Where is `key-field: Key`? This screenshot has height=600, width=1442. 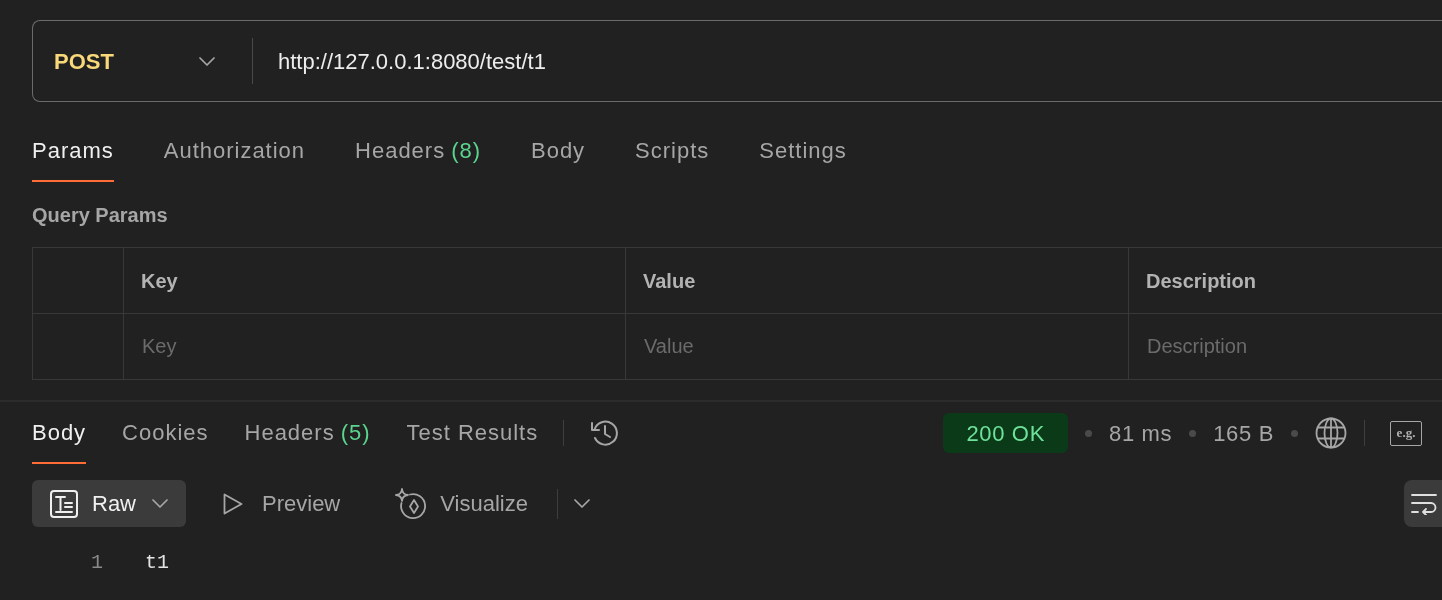
key-field: Key is located at coordinates (374, 346).